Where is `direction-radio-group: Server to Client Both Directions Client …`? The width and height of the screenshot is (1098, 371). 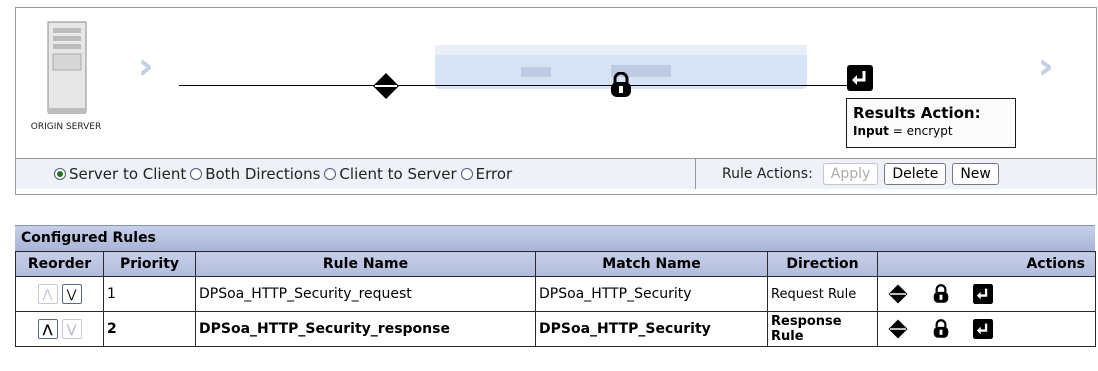
direction-radio-group: Server to Client Both Directions Client … is located at coordinates (356, 174).